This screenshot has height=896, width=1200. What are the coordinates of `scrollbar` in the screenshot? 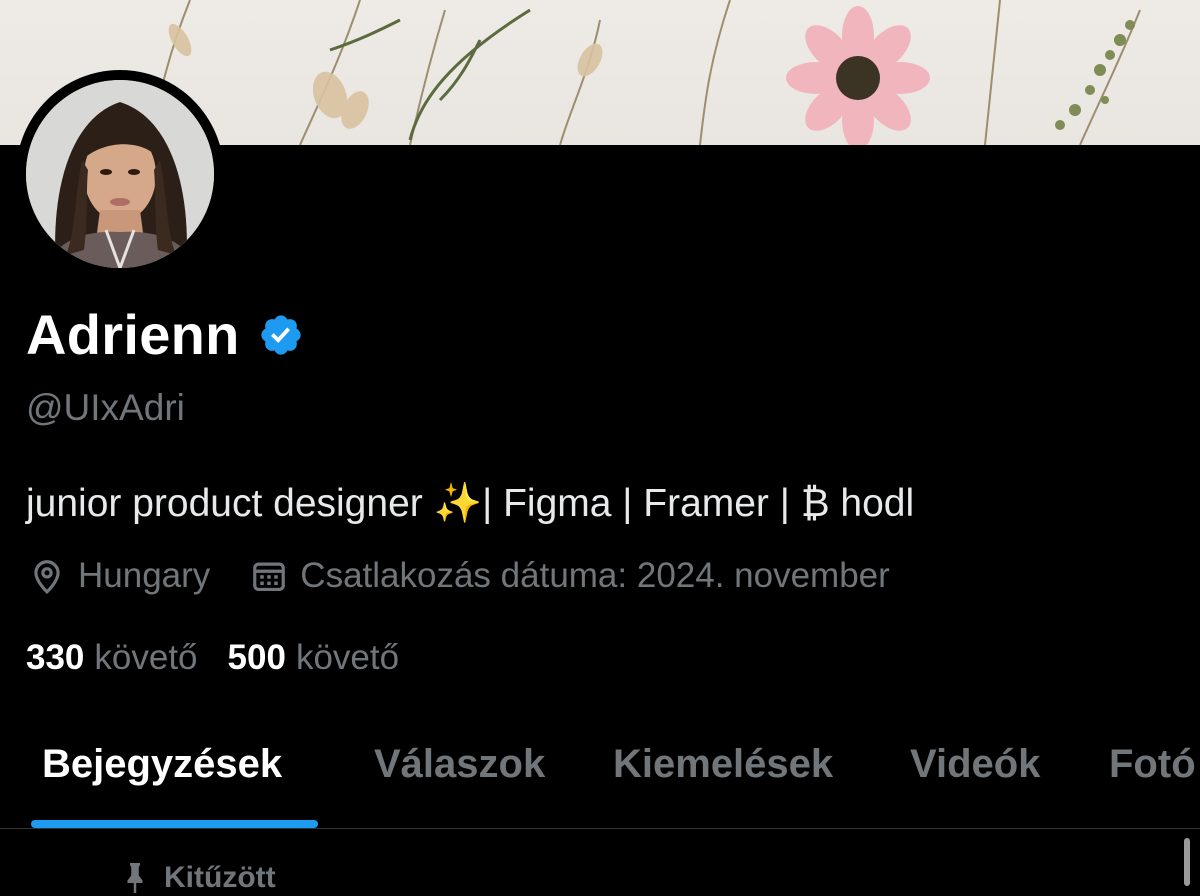 It's located at (1187, 862).